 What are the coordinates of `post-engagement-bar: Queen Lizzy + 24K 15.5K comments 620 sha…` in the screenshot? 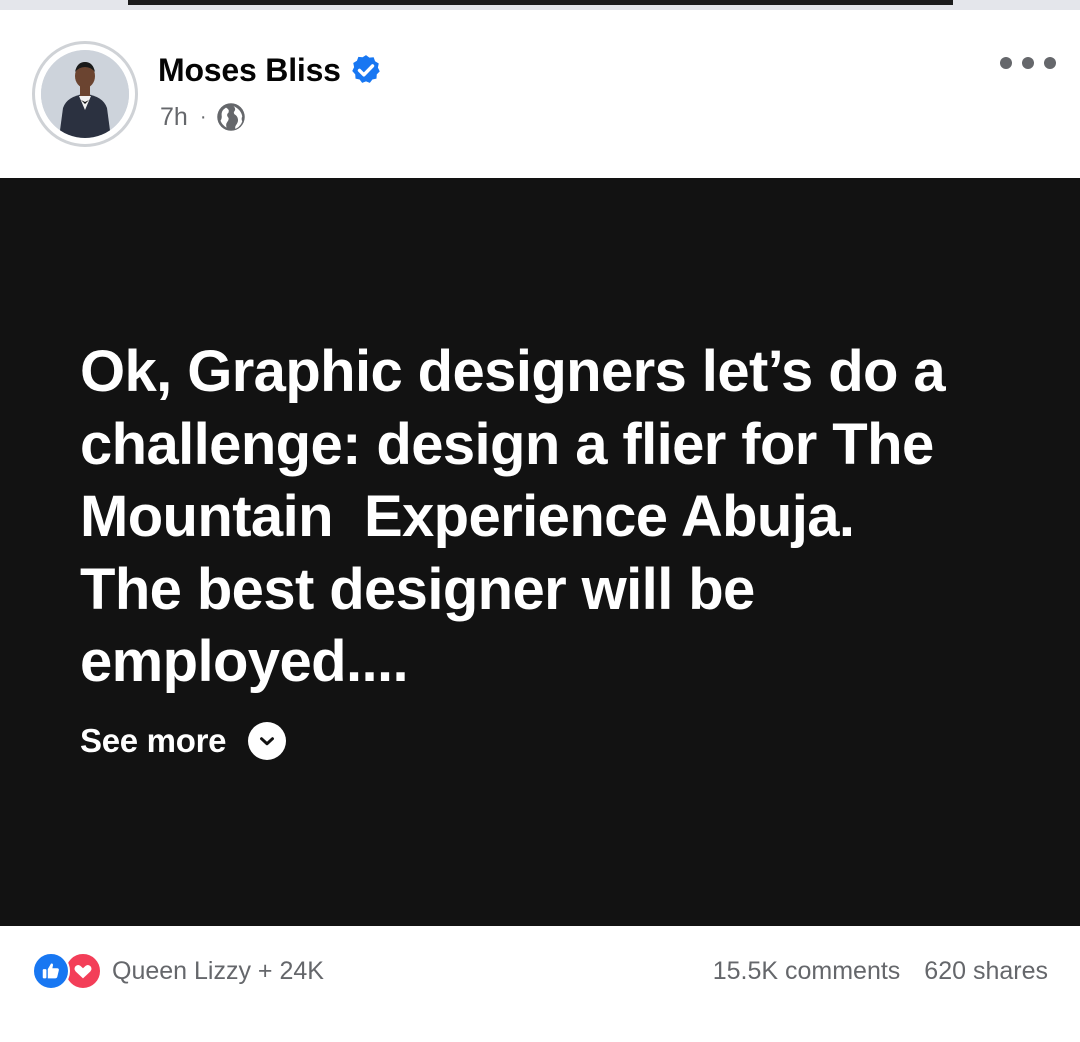 It's located at (540, 984).